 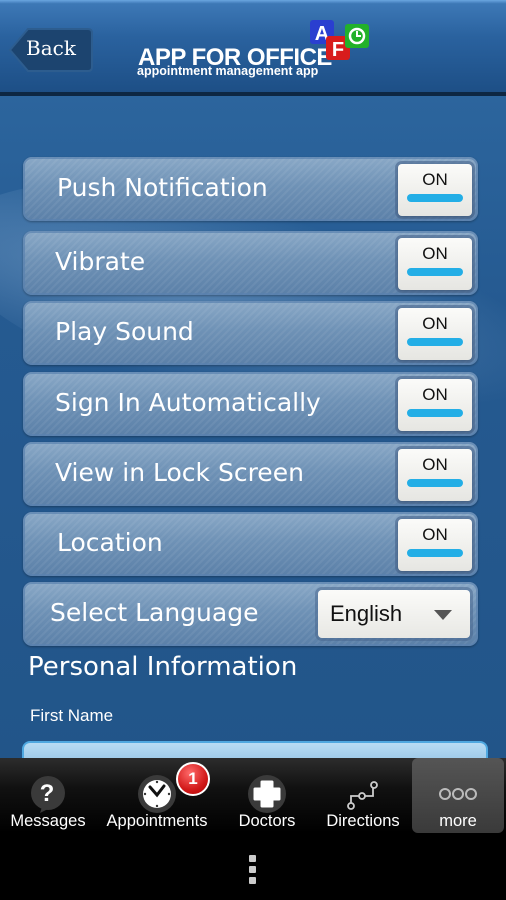 What do you see at coordinates (252, 871) in the screenshot?
I see `overflow-menu-icon` at bounding box center [252, 871].